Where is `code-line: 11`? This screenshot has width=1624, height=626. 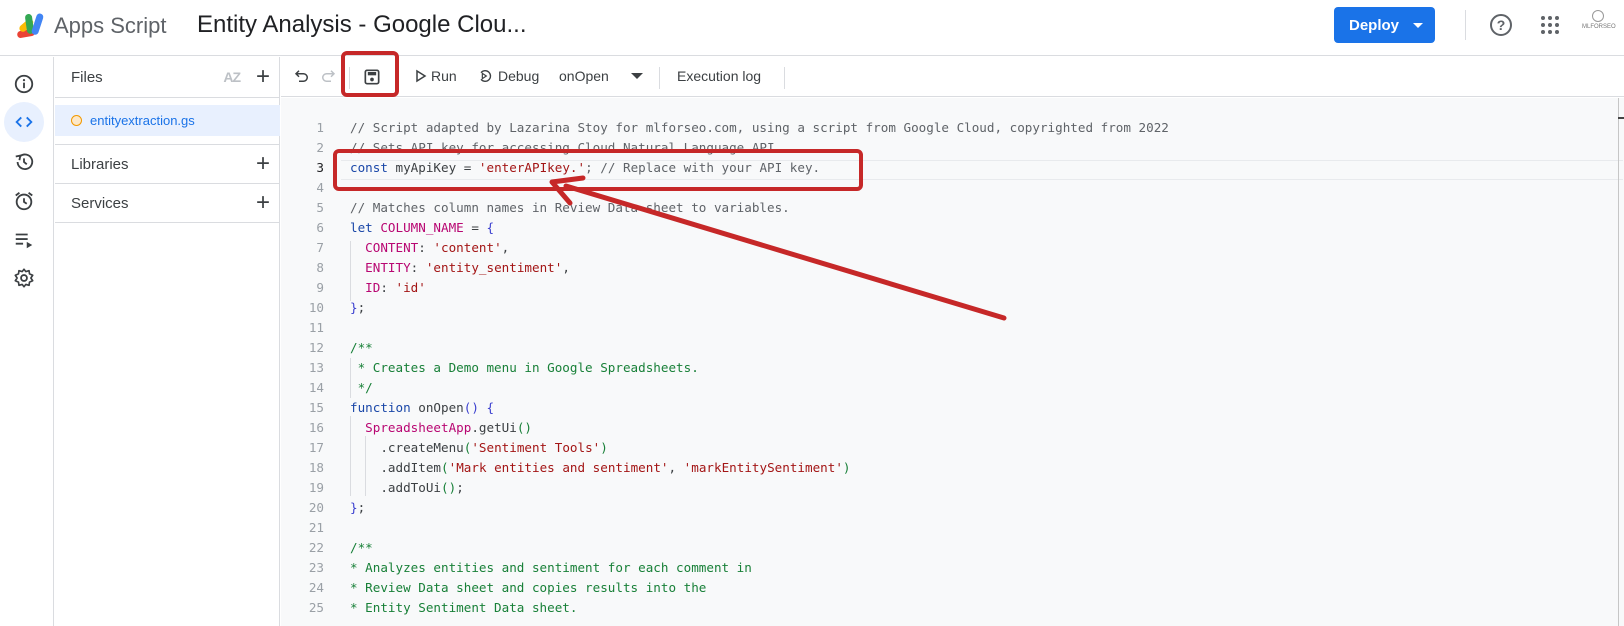 code-line: 11 is located at coordinates (316, 327).